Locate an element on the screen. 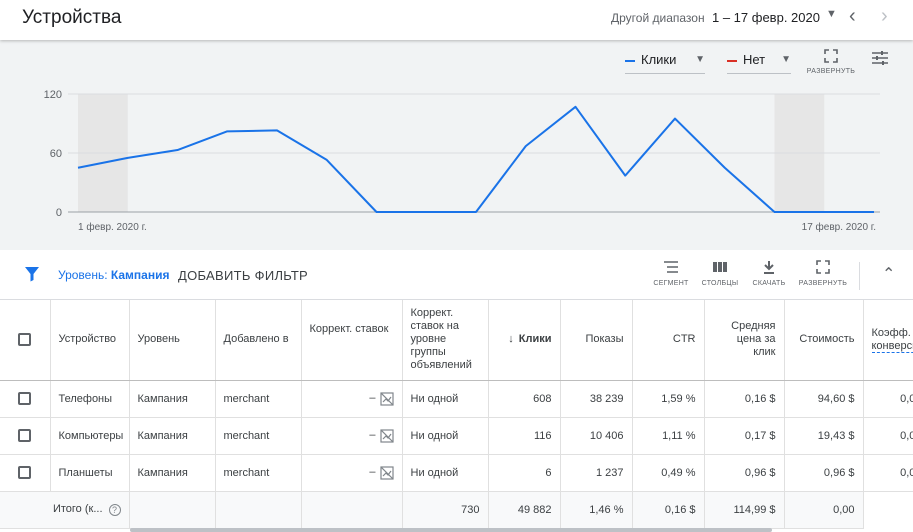  row-impressions: 10 406 is located at coordinates (596, 436).